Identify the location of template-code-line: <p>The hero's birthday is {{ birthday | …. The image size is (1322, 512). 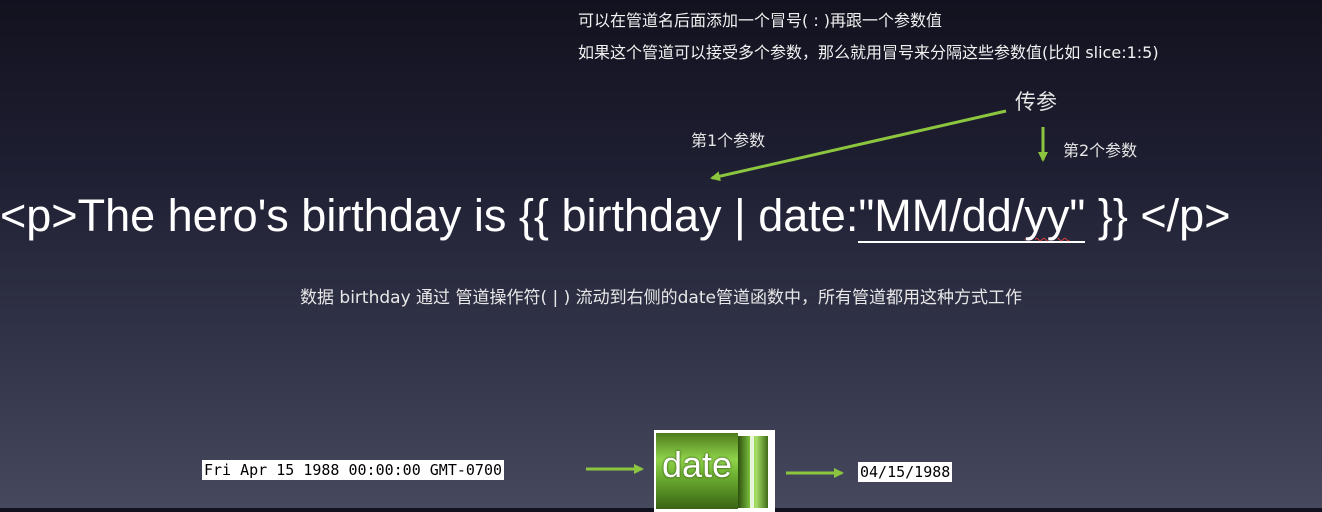
(661, 216).